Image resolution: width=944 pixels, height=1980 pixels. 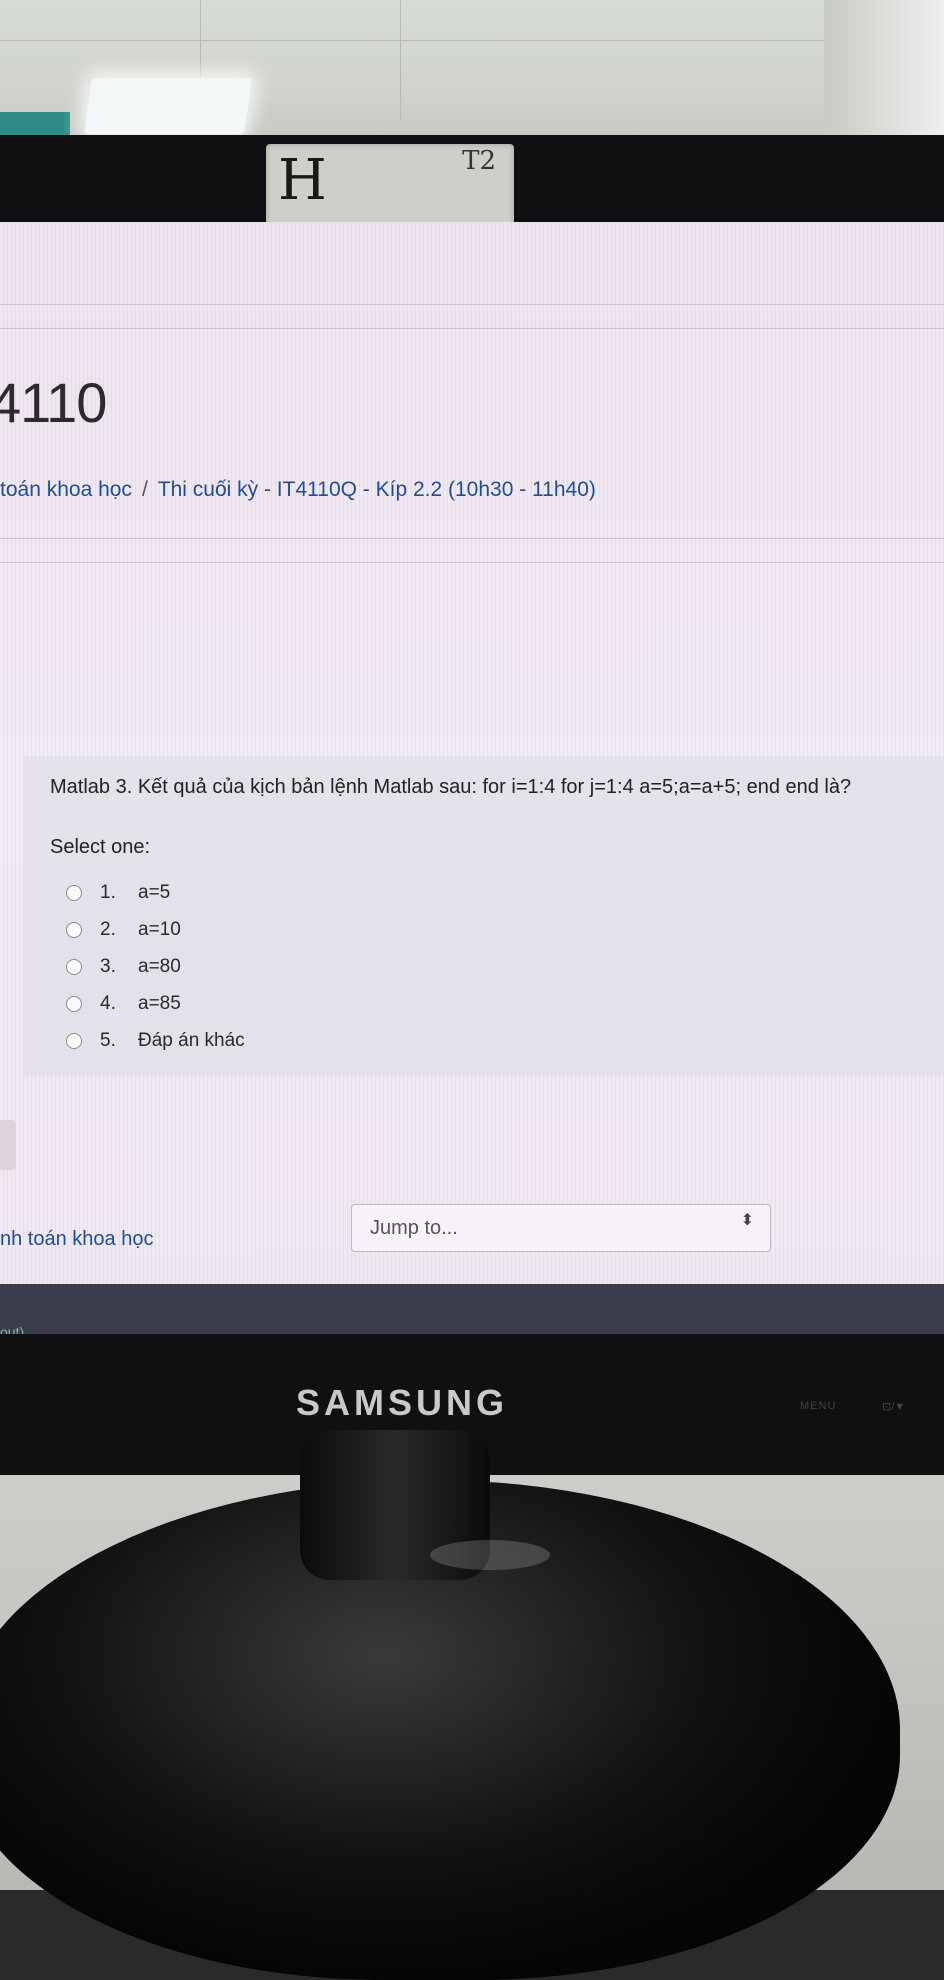 I want to click on course-link: nh toán khoa học, so click(x=76, y=1239).